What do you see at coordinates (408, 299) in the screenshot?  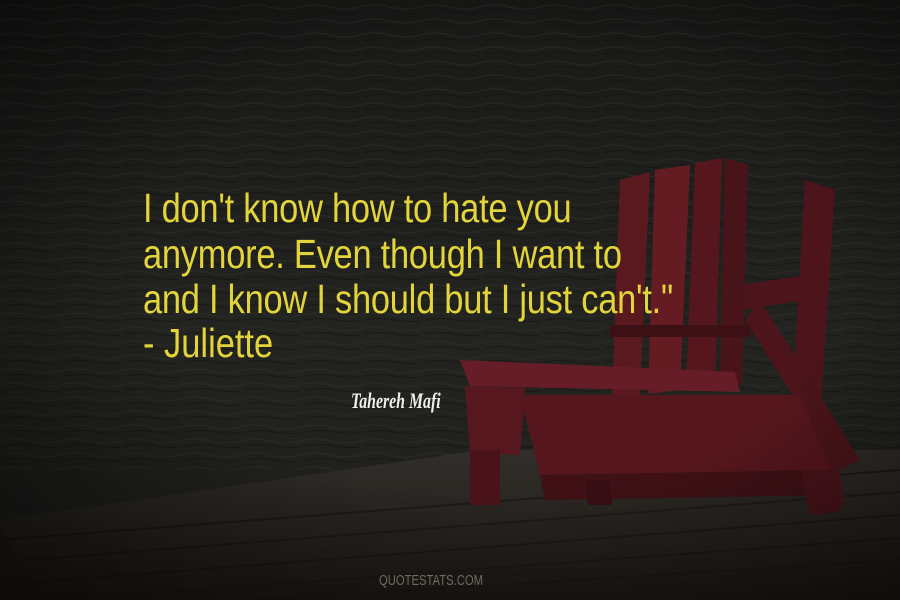 I see `quote-line: and I know I should but I just can't."` at bounding box center [408, 299].